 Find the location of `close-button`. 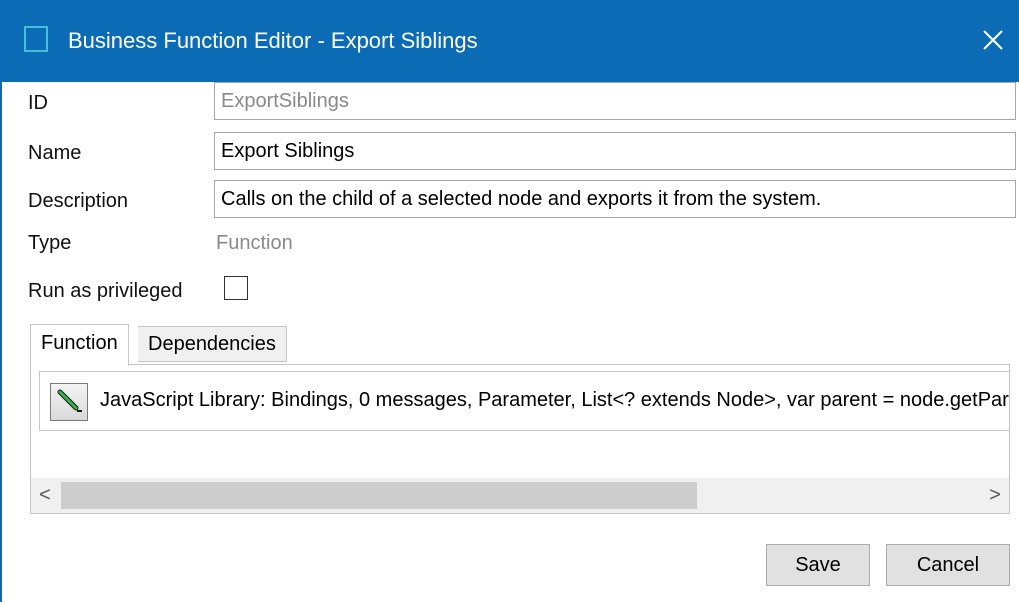

close-button is located at coordinates (992, 40).